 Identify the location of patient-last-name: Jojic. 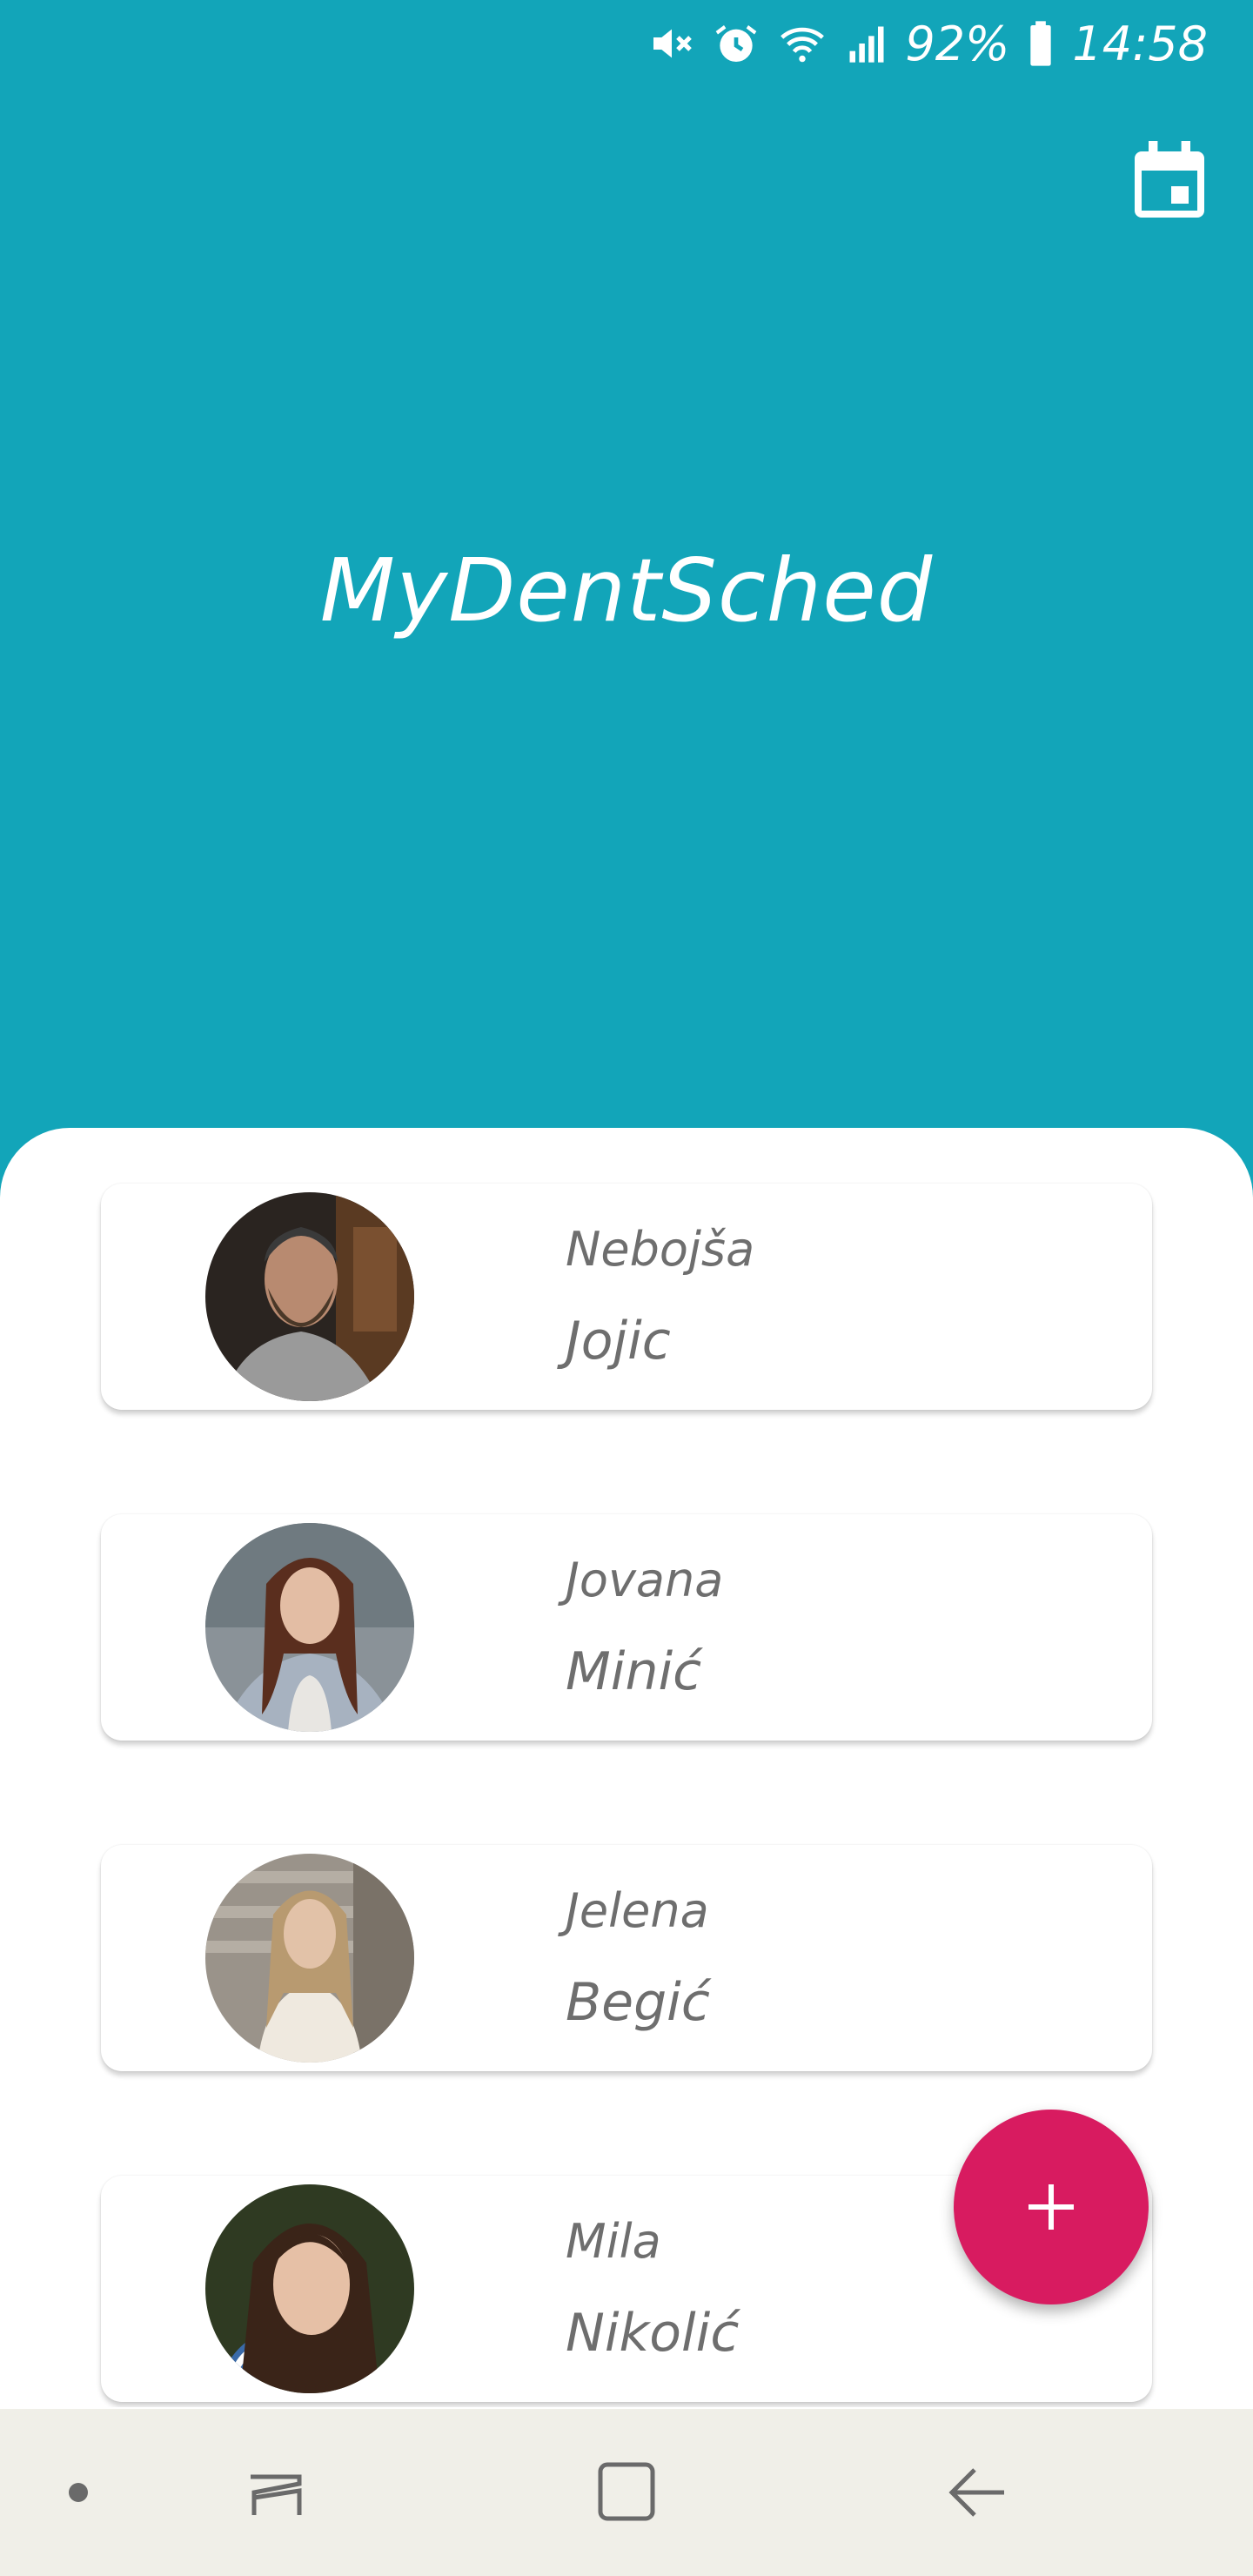
(618, 1342).